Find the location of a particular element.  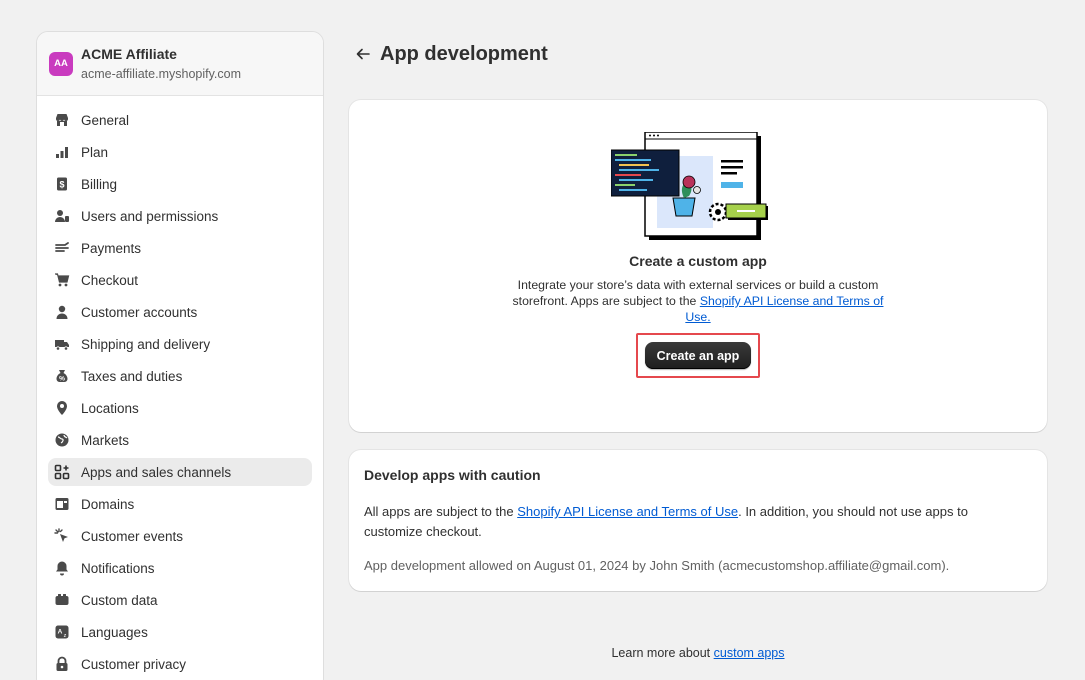

caution-text-prefix: All apps are subject to the is located at coordinates (441, 511).